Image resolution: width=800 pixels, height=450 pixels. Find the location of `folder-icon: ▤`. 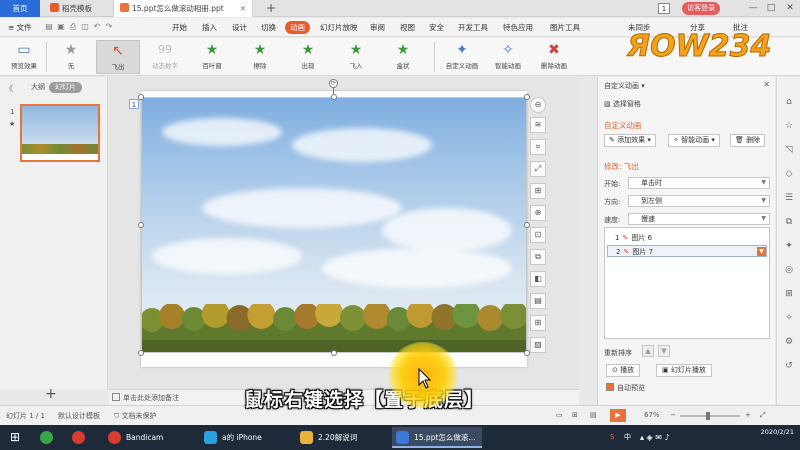

folder-icon: ▤ is located at coordinates (49, 27).